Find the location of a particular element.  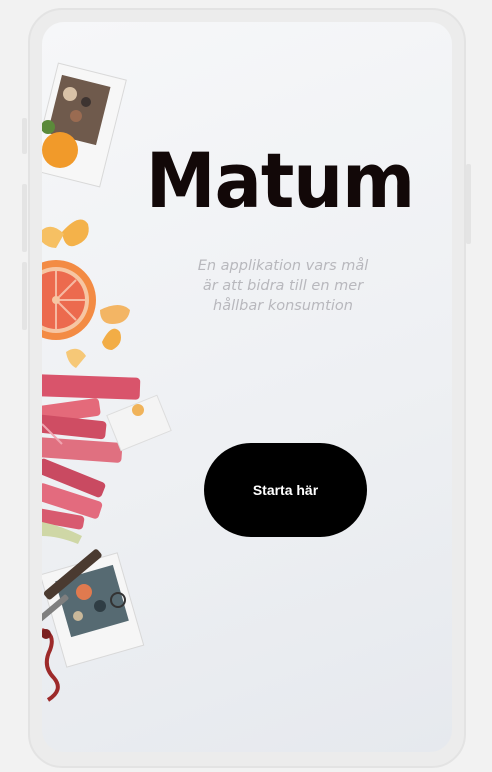

grapefruit-half is located at coordinates (69, 300).